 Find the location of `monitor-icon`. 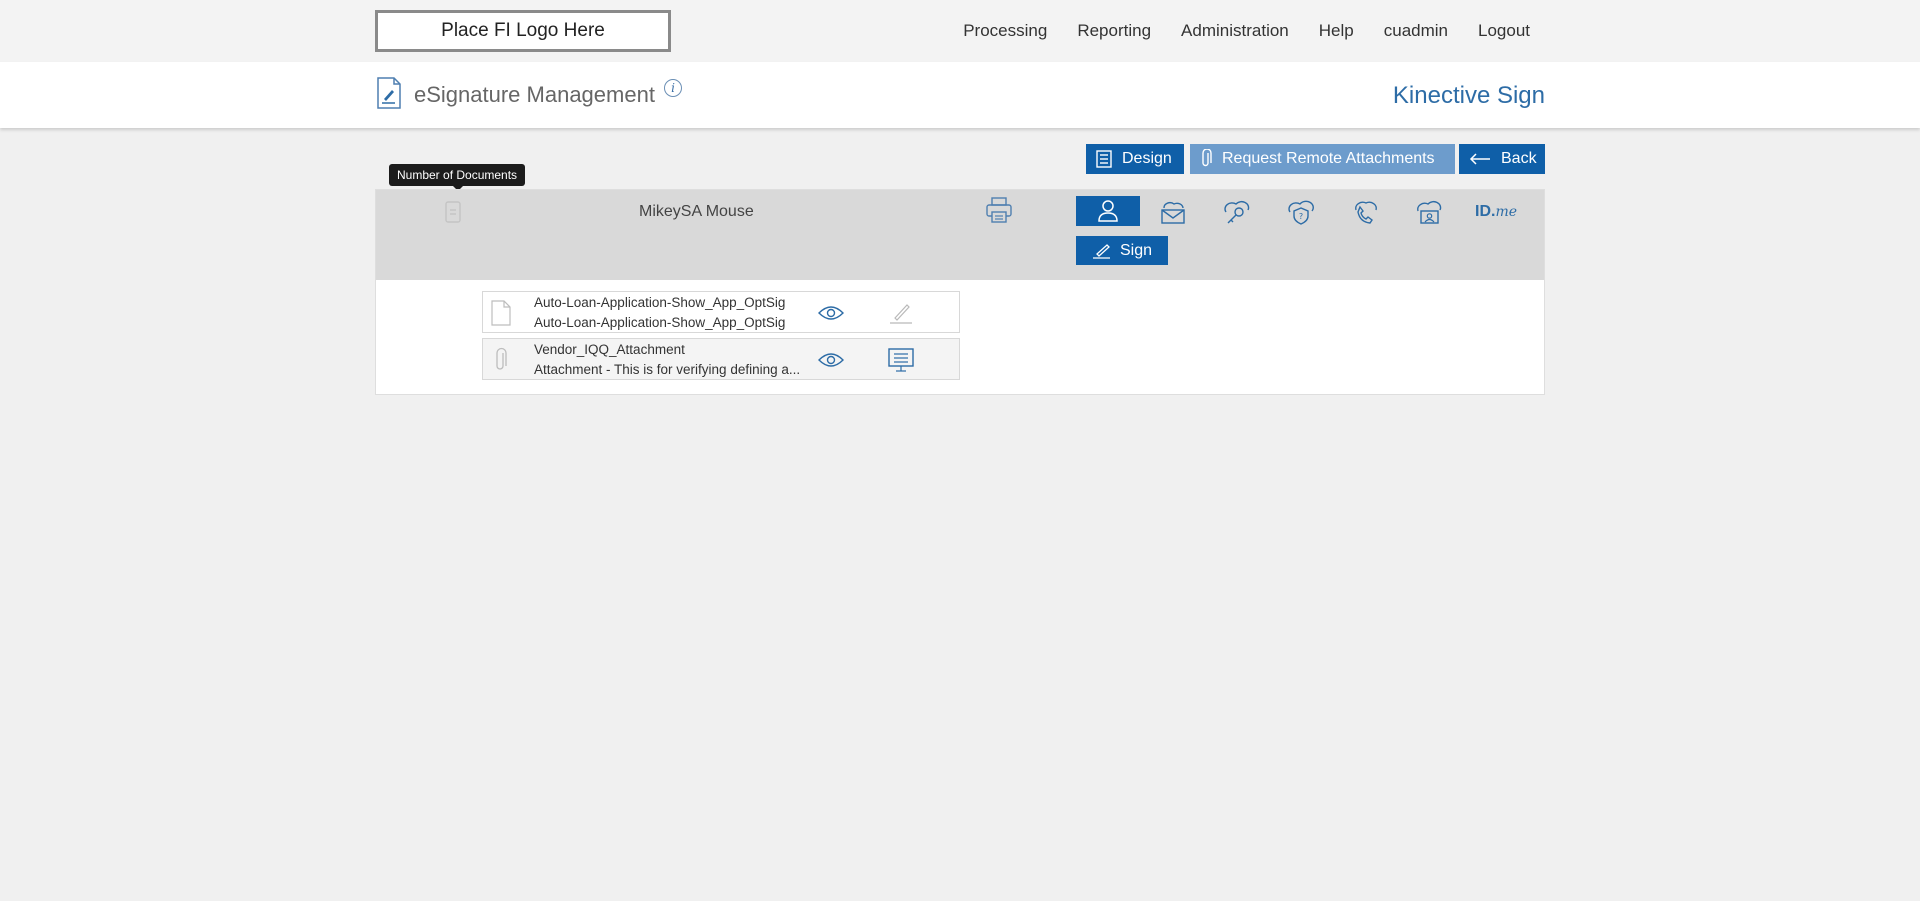

monitor-icon is located at coordinates (901, 360).